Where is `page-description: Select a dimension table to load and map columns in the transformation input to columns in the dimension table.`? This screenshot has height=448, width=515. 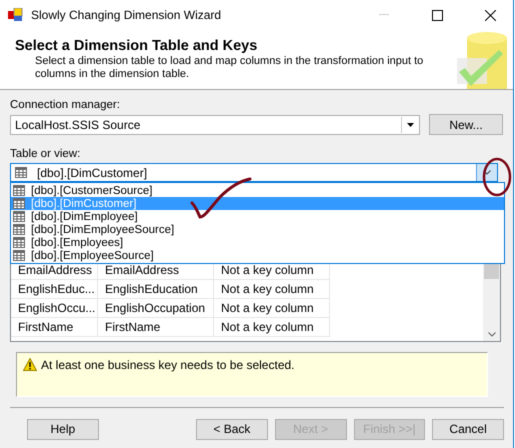 page-description: Select a dimension table to load and map columns in the transformation input to columns in the dimension table. is located at coordinates (229, 68).